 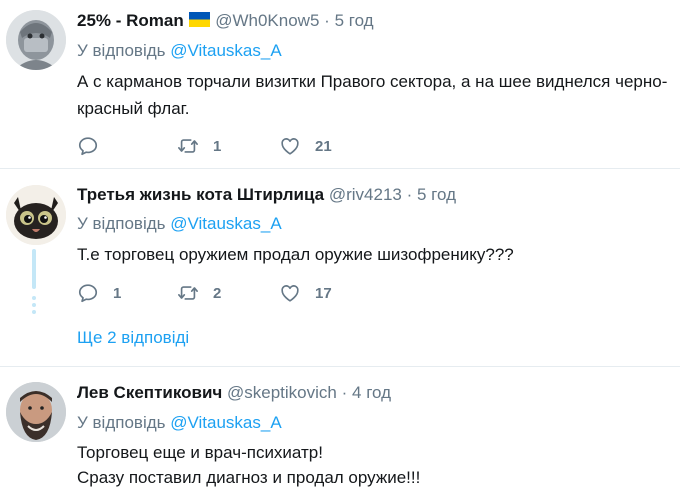 I want to click on retweet-count: 2, so click(x=217, y=293).